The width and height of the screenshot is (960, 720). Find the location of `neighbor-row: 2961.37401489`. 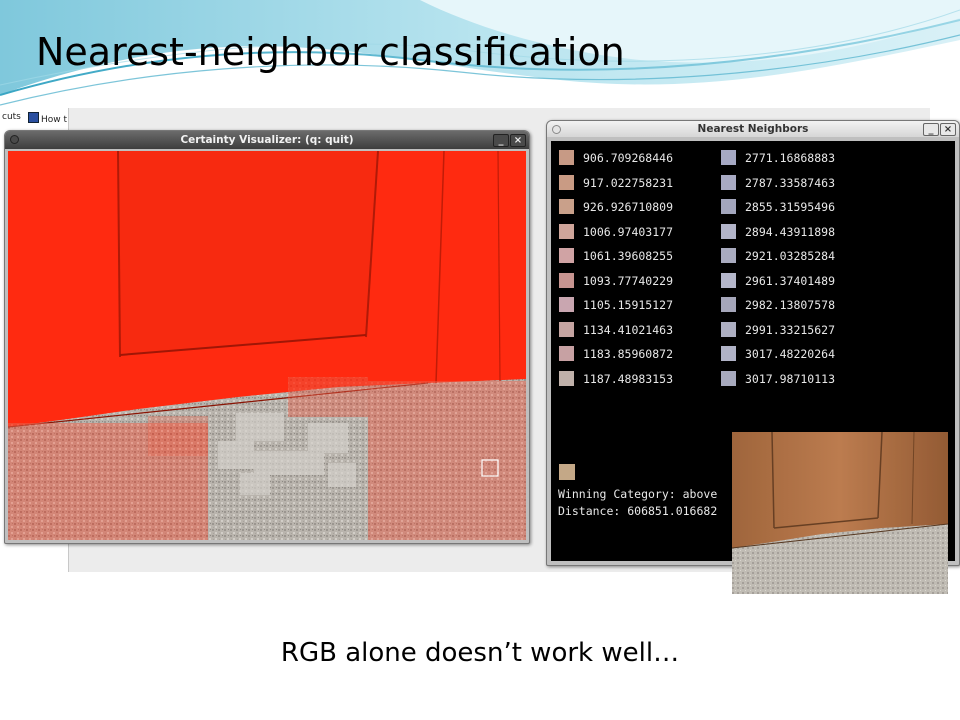

neighbor-row: 2961.37401489 is located at coordinates (778, 280).